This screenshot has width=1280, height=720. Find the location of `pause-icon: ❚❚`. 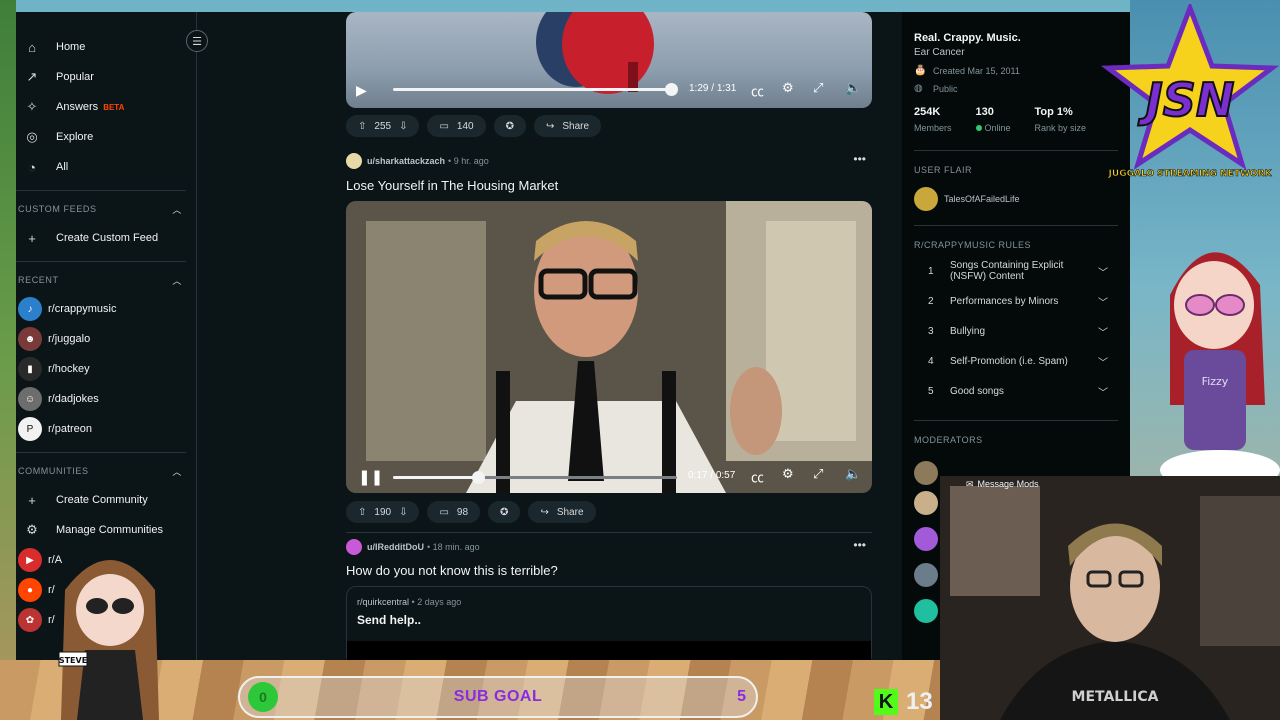

pause-icon: ❚❚ is located at coordinates (370, 477).